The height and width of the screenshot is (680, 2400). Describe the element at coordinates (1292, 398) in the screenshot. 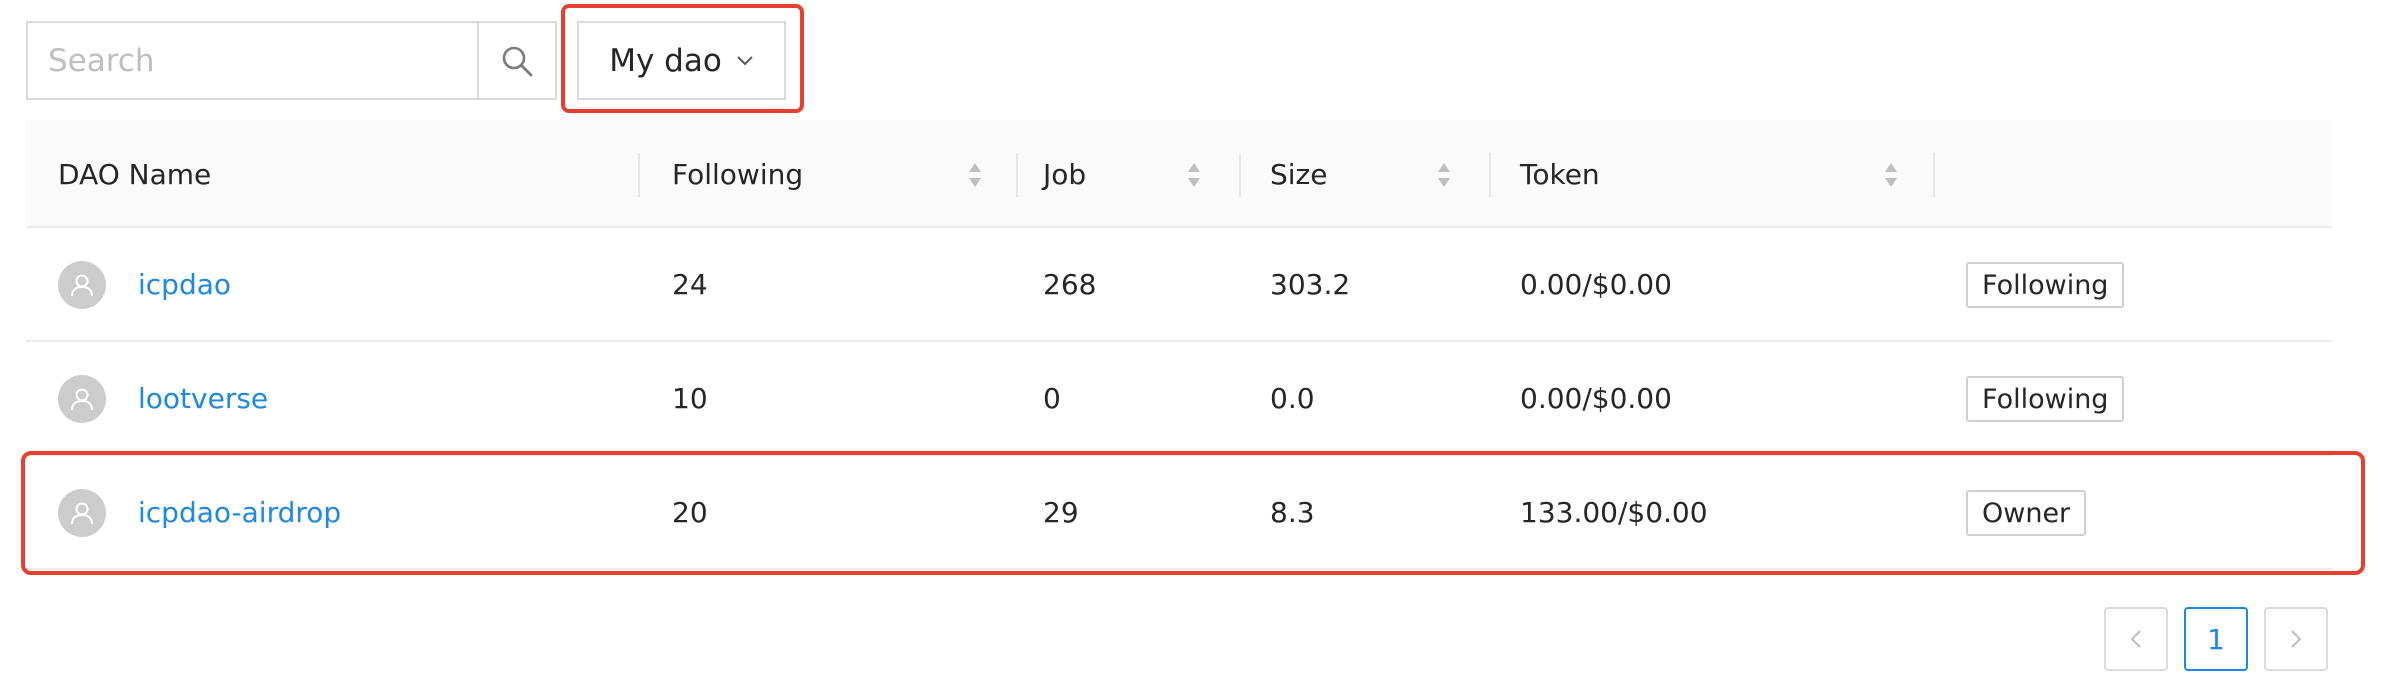

I see `size-cell: 0.0` at that location.